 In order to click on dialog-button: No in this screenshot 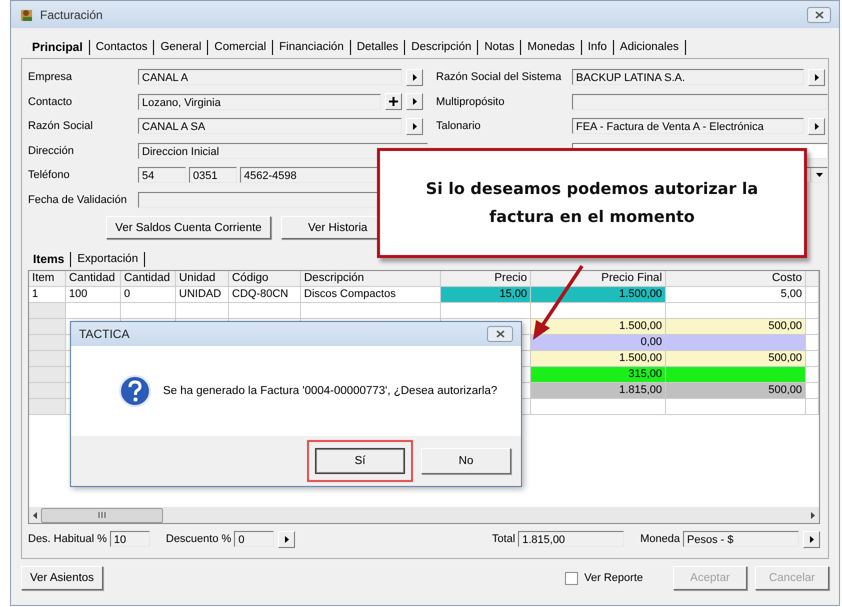, I will do `click(466, 461)`.